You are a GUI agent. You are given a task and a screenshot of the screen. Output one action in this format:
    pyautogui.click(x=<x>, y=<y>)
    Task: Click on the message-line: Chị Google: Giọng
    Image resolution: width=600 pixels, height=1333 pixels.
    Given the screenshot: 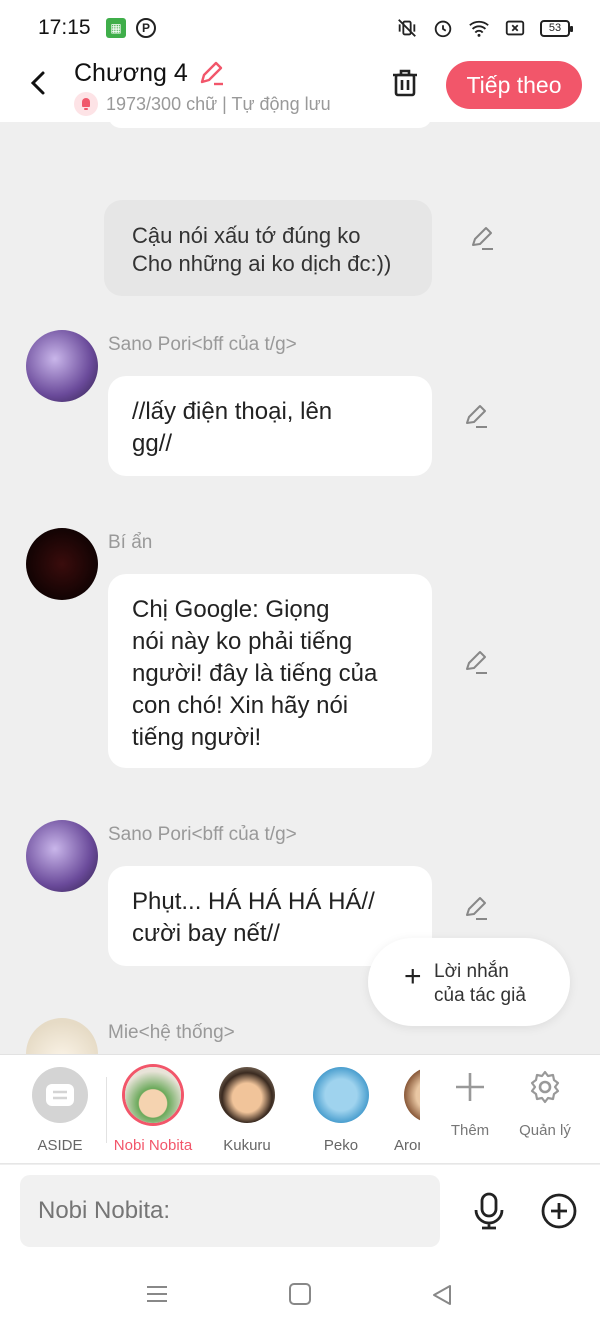 What is the action you would take?
    pyautogui.click(x=231, y=609)
    